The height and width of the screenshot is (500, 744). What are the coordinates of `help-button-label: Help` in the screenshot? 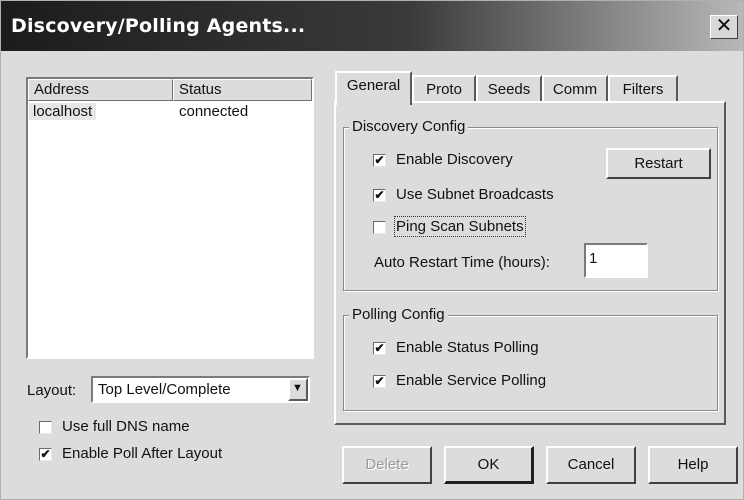 It's located at (693, 464).